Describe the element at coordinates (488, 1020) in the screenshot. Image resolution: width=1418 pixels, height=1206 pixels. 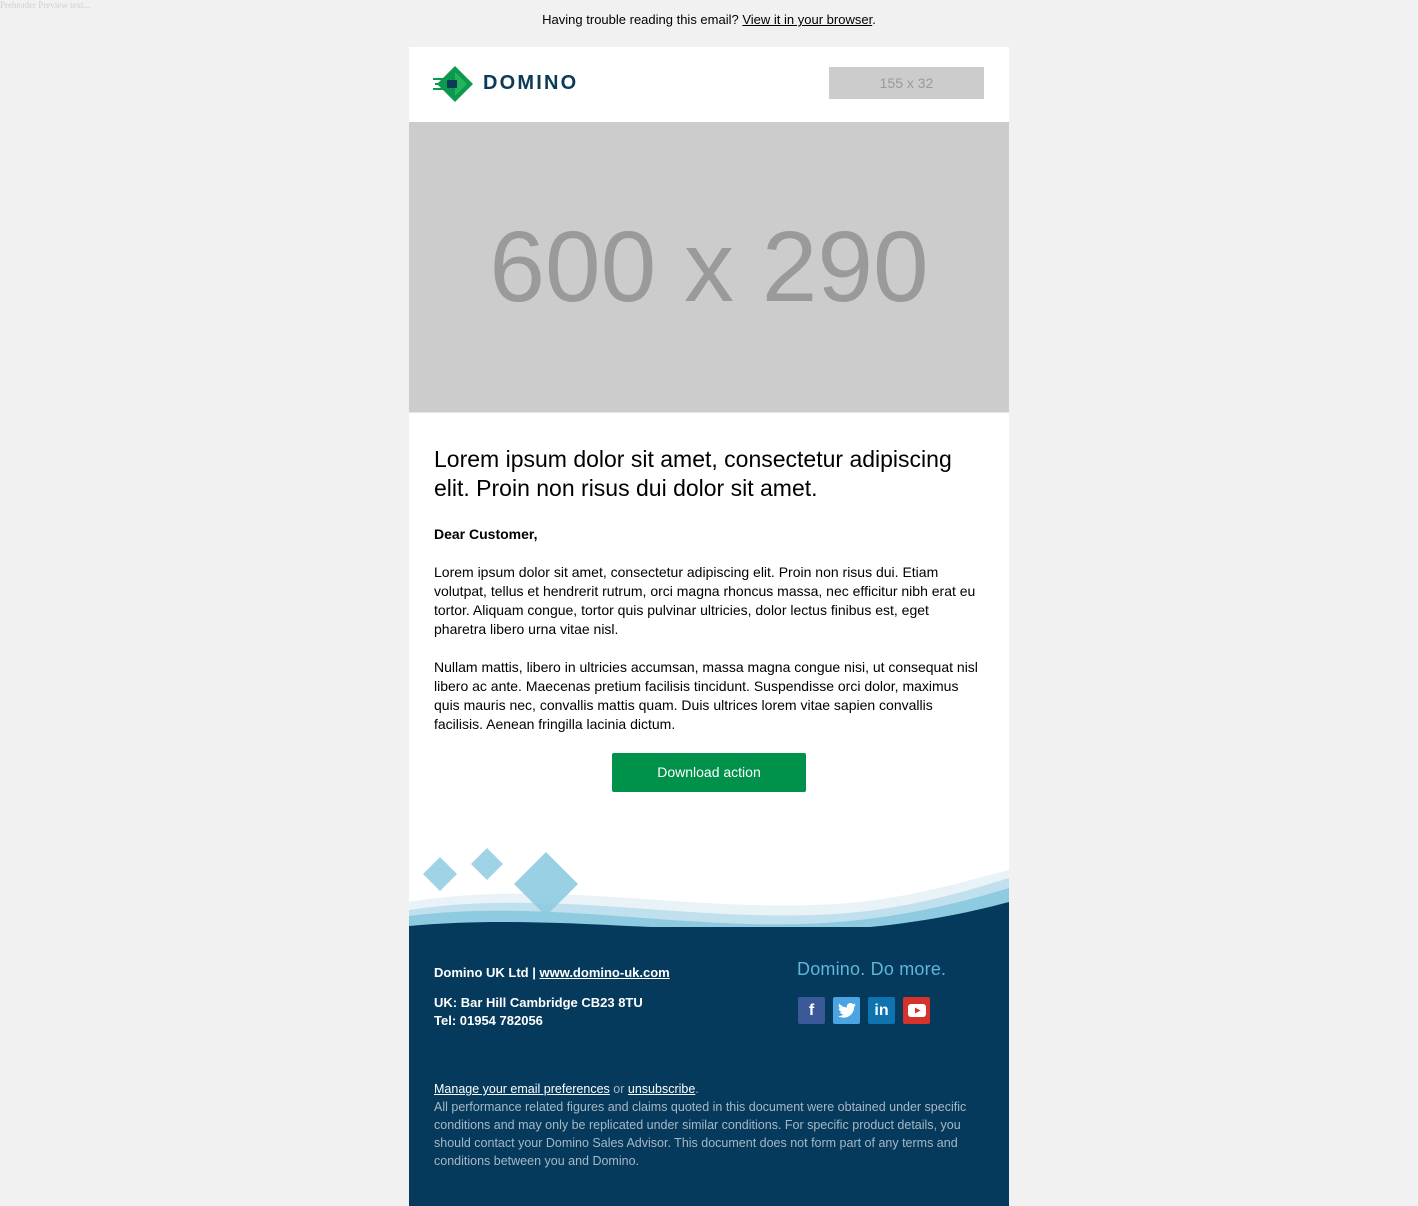
I see `telephone: Tel: 01954 782056` at that location.